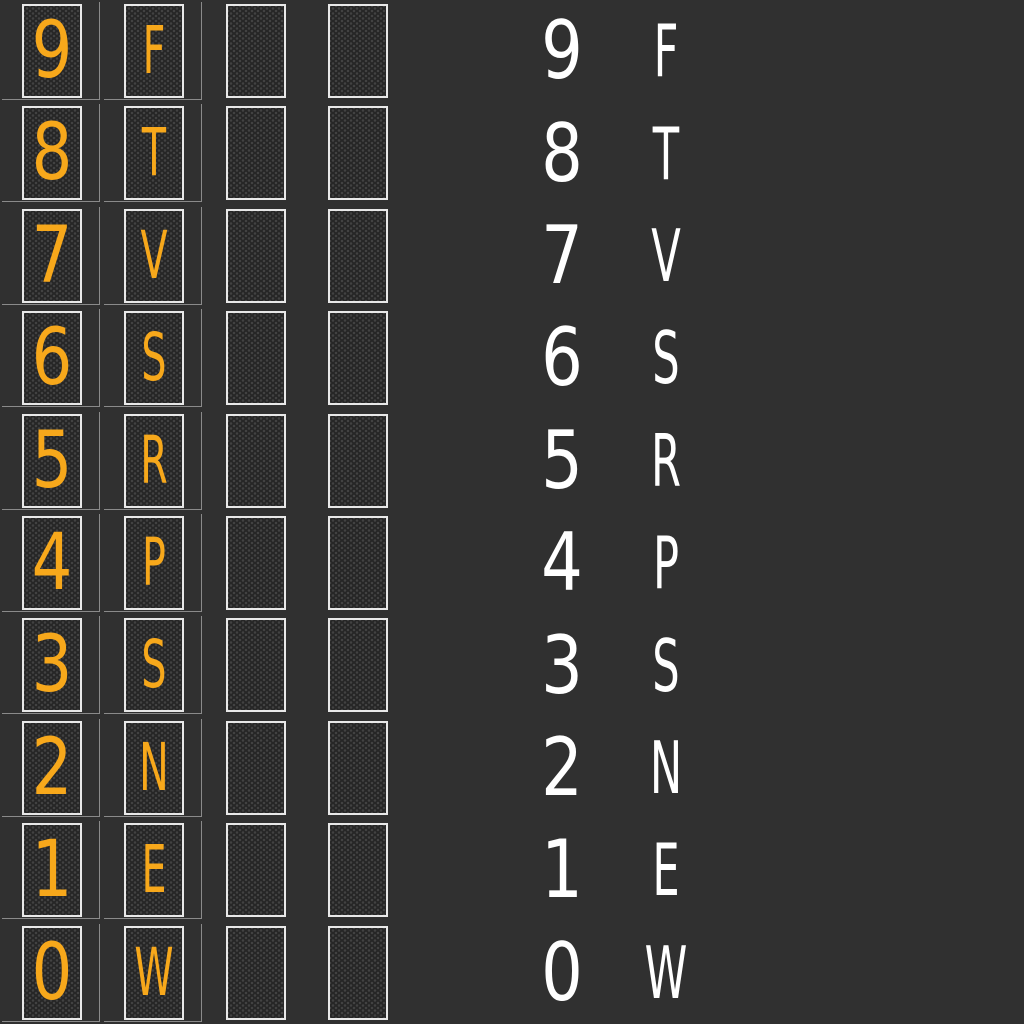 This screenshot has width=1024, height=1024. I want to click on preview-letter: N, so click(666, 767).